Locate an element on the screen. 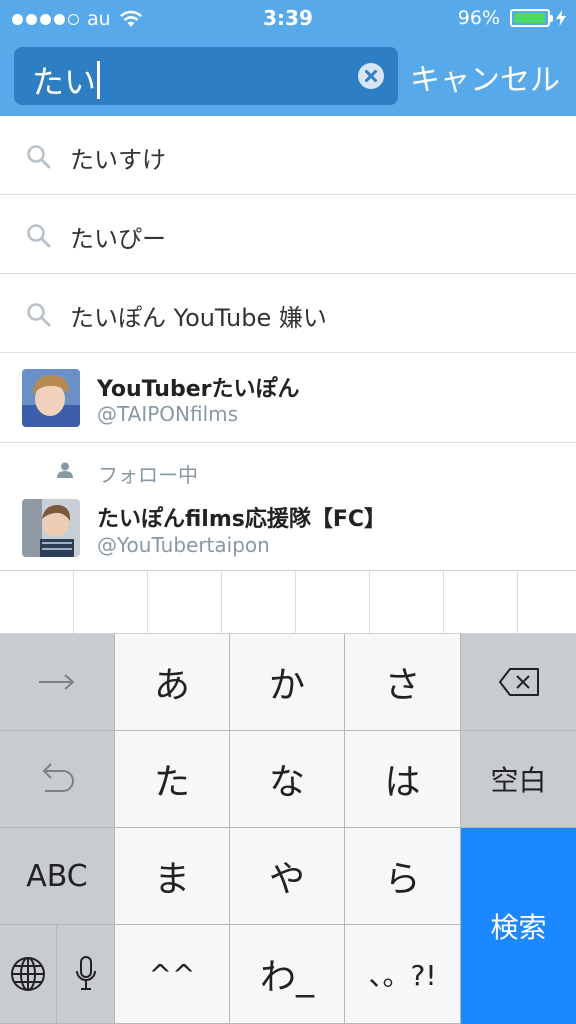  key-ha: は is located at coordinates (403, 779).